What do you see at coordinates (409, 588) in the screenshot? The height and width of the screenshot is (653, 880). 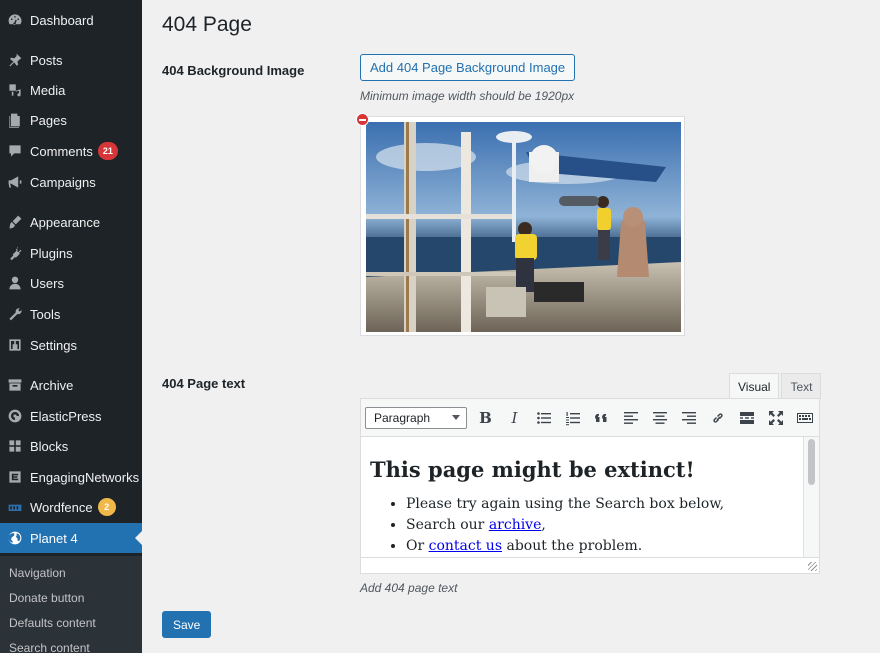 I see `page-text-description: Add 404 page text` at bounding box center [409, 588].